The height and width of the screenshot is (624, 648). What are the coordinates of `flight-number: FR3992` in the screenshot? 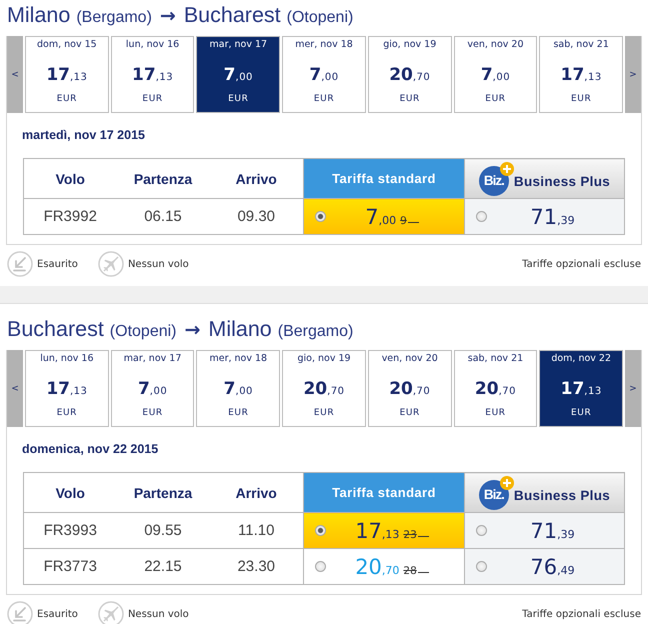 It's located at (70, 216).